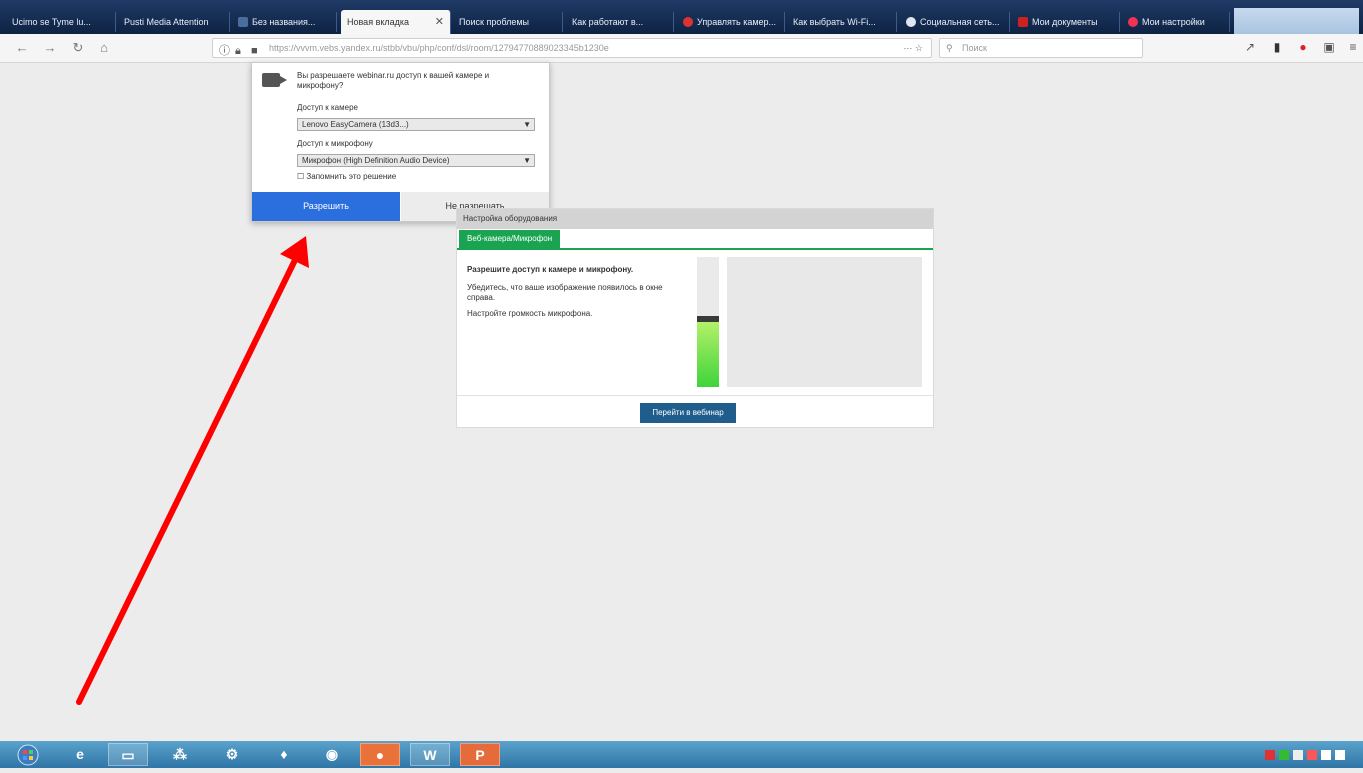 Image resolution: width=1363 pixels, height=773 pixels. Describe the element at coordinates (1340, 754) in the screenshot. I see `network-icon` at that location.